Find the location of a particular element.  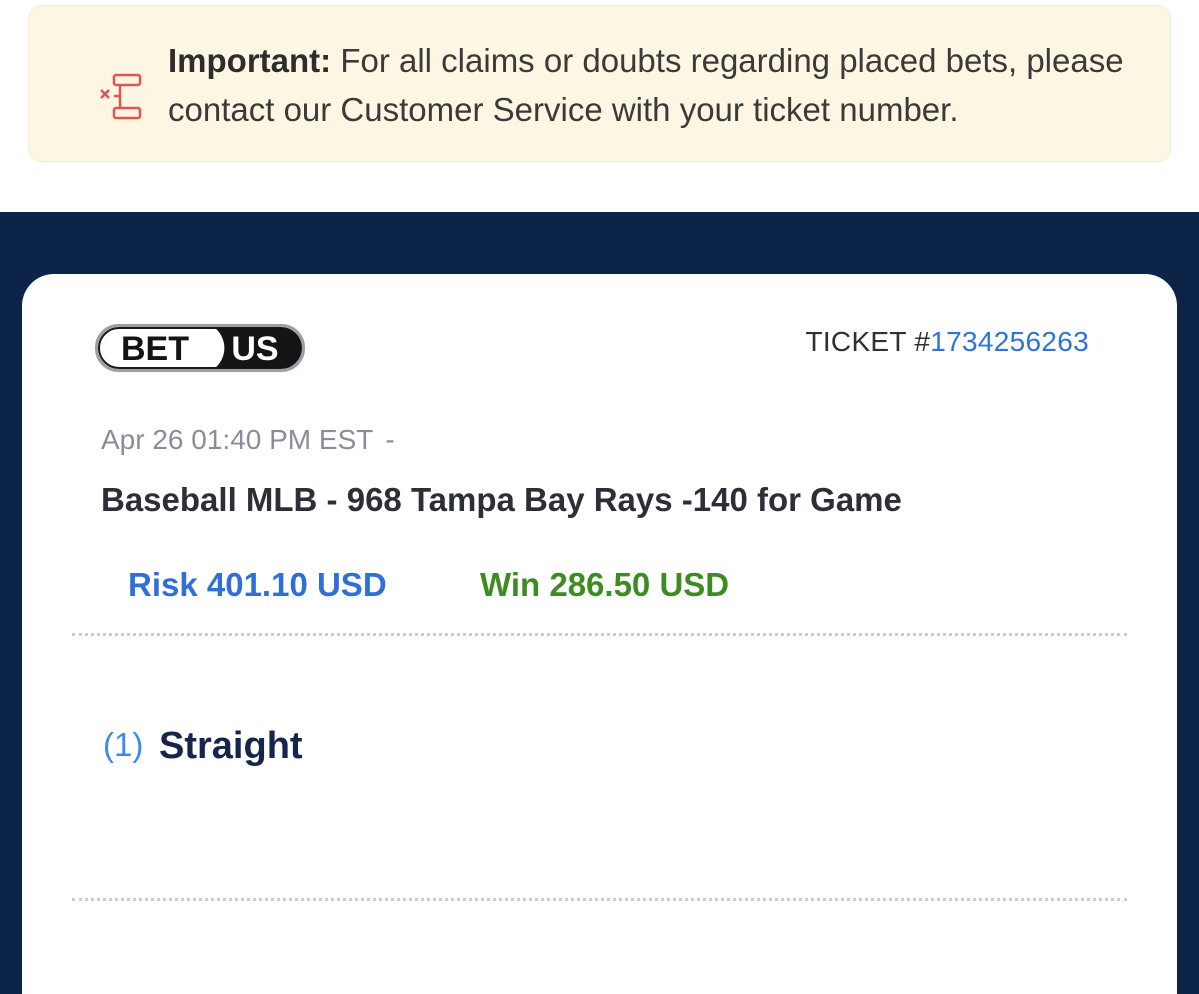

bet-count: (1) is located at coordinates (123, 744).